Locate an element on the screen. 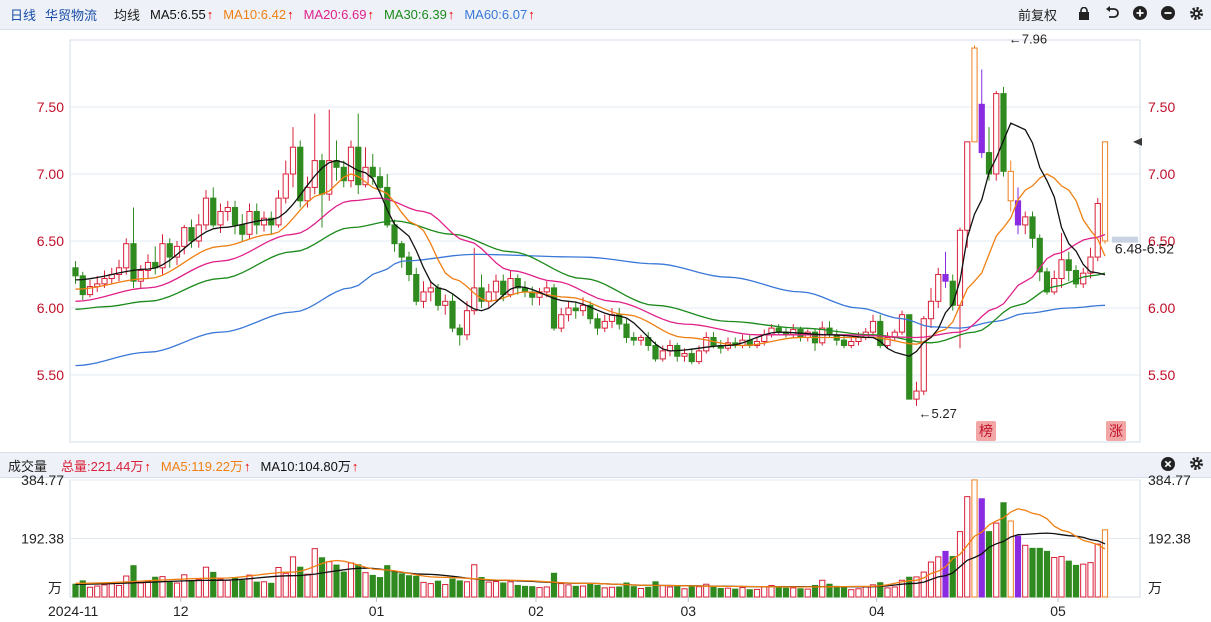 This screenshot has height=622, width=1211. limit-up-badge: 涨 is located at coordinates (1116, 431).